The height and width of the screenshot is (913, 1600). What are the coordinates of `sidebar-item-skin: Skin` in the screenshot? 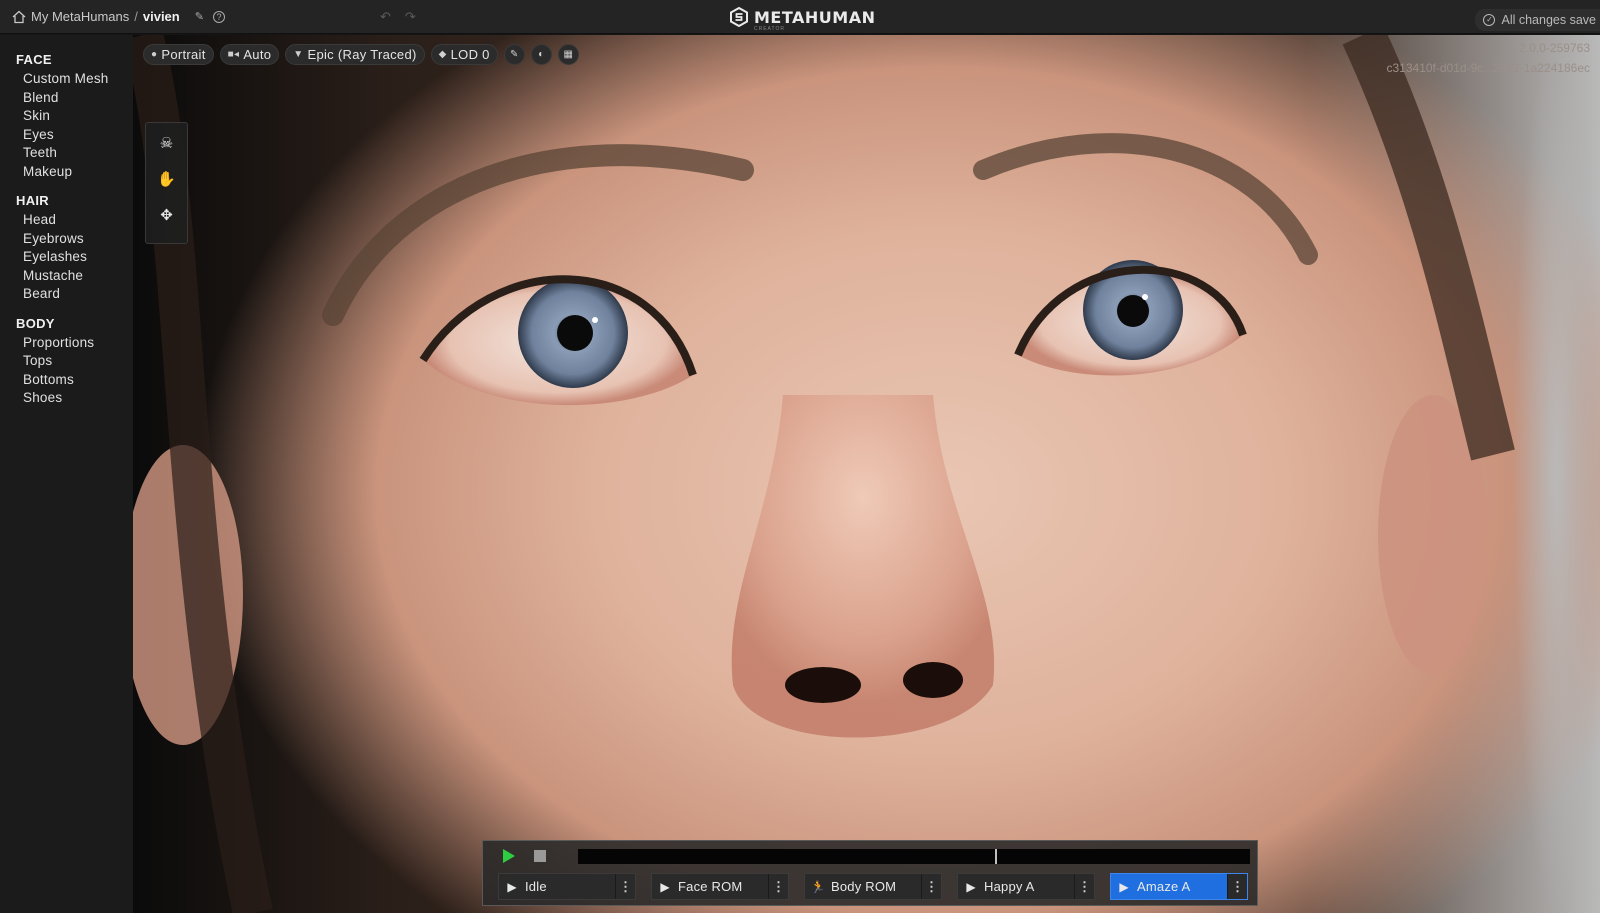 It's located at (66, 116).